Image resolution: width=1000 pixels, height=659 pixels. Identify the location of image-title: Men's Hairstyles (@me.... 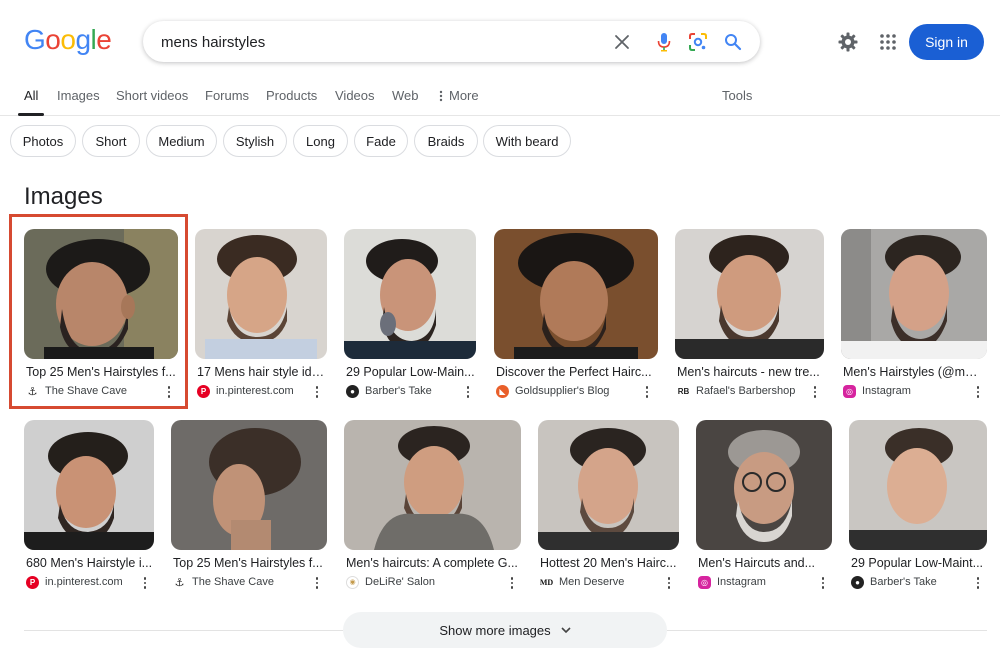
(912, 372).